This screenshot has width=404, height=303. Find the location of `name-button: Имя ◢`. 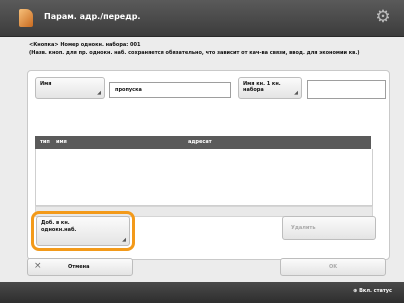

name-button: Имя ◢ is located at coordinates (70, 88).